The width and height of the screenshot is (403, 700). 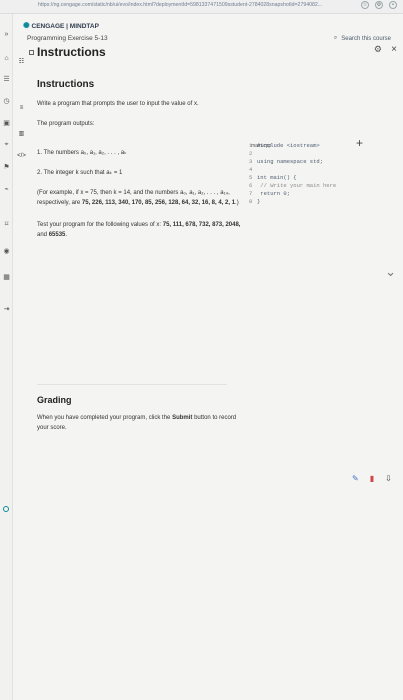 I want to click on tab-chart-icon: ▥, so click(x=21, y=133).